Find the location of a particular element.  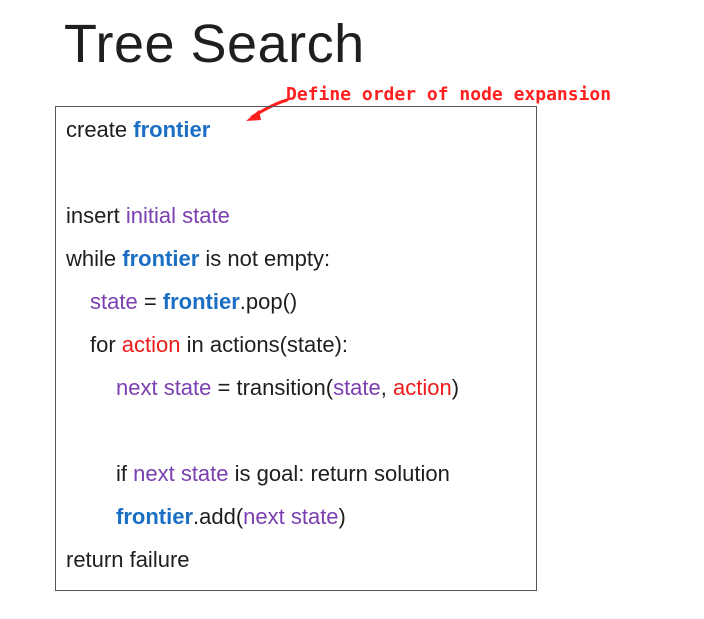

code-line-goal-check: if next state is goal: return solution is located at coordinates (283, 474).